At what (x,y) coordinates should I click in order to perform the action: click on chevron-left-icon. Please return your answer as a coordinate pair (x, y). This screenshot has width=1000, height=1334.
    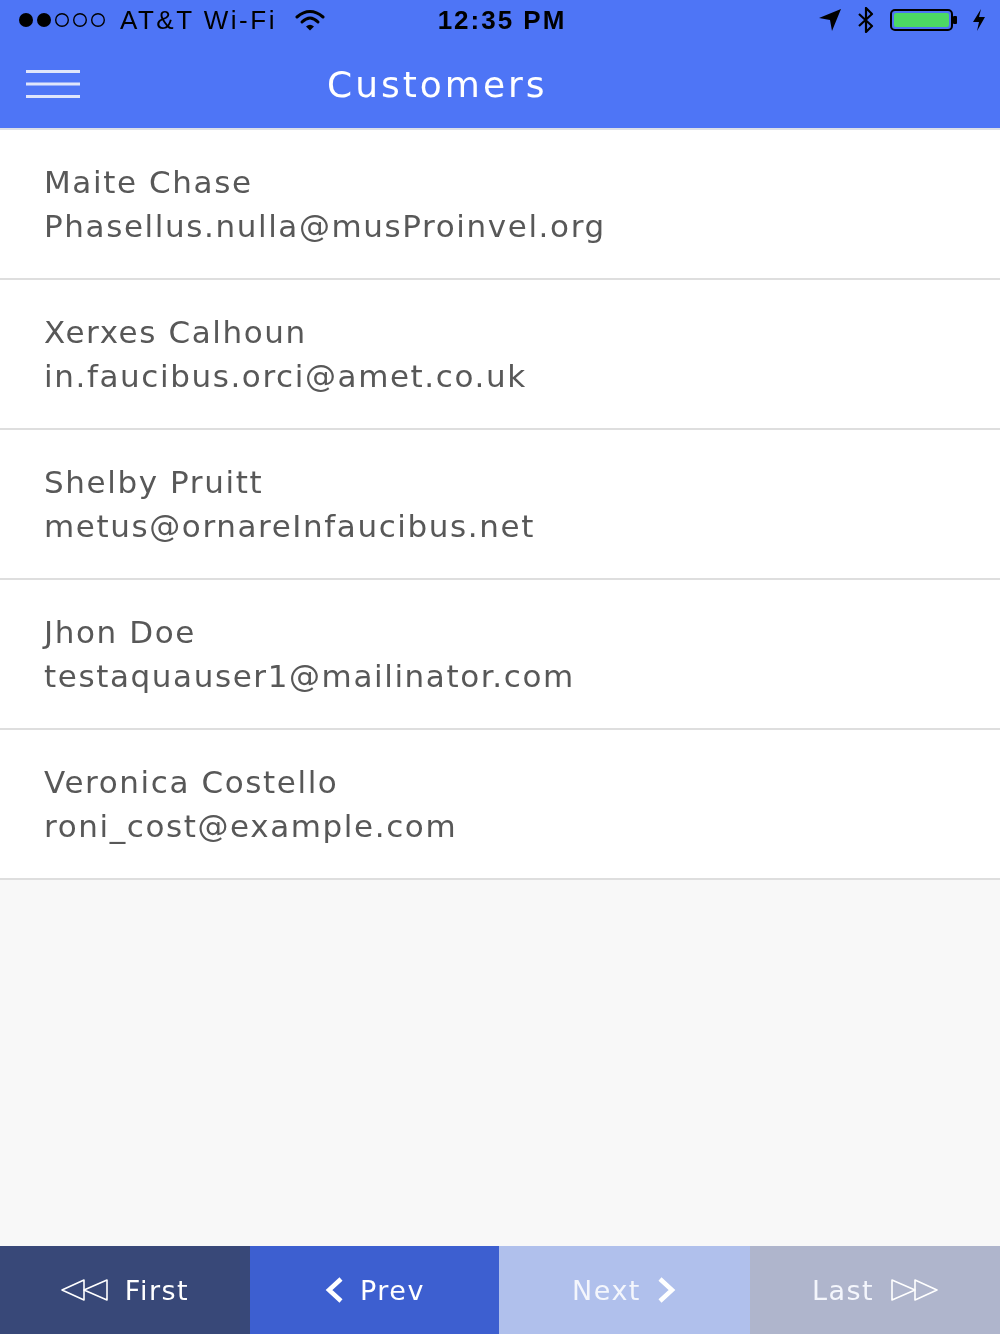
    Looking at the image, I should click on (334, 1290).